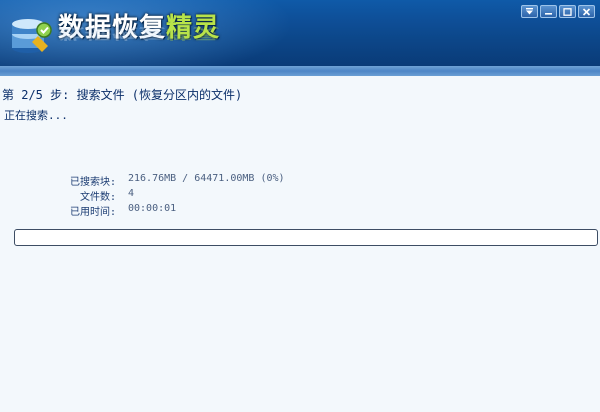  I want to click on window-controls, so click(558, 11).